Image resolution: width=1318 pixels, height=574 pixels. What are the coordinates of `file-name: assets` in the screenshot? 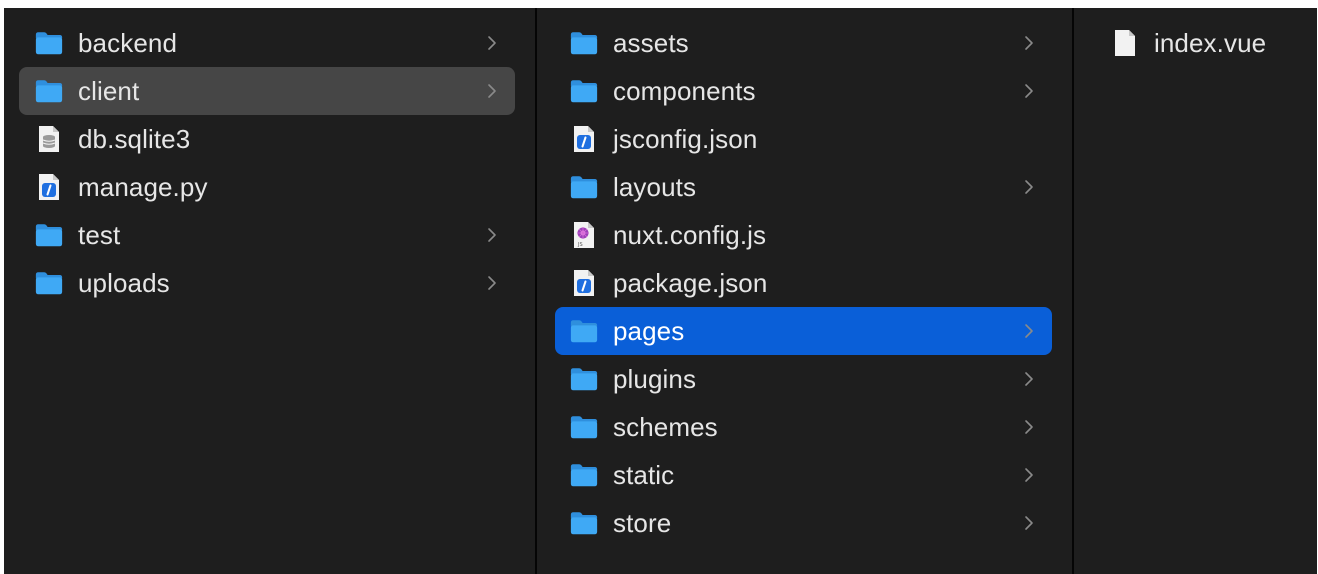 It's located at (651, 42).